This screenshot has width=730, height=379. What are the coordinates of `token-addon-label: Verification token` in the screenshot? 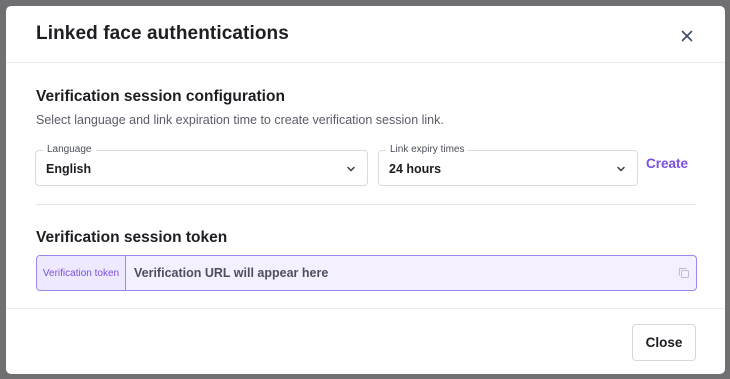 It's located at (81, 273).